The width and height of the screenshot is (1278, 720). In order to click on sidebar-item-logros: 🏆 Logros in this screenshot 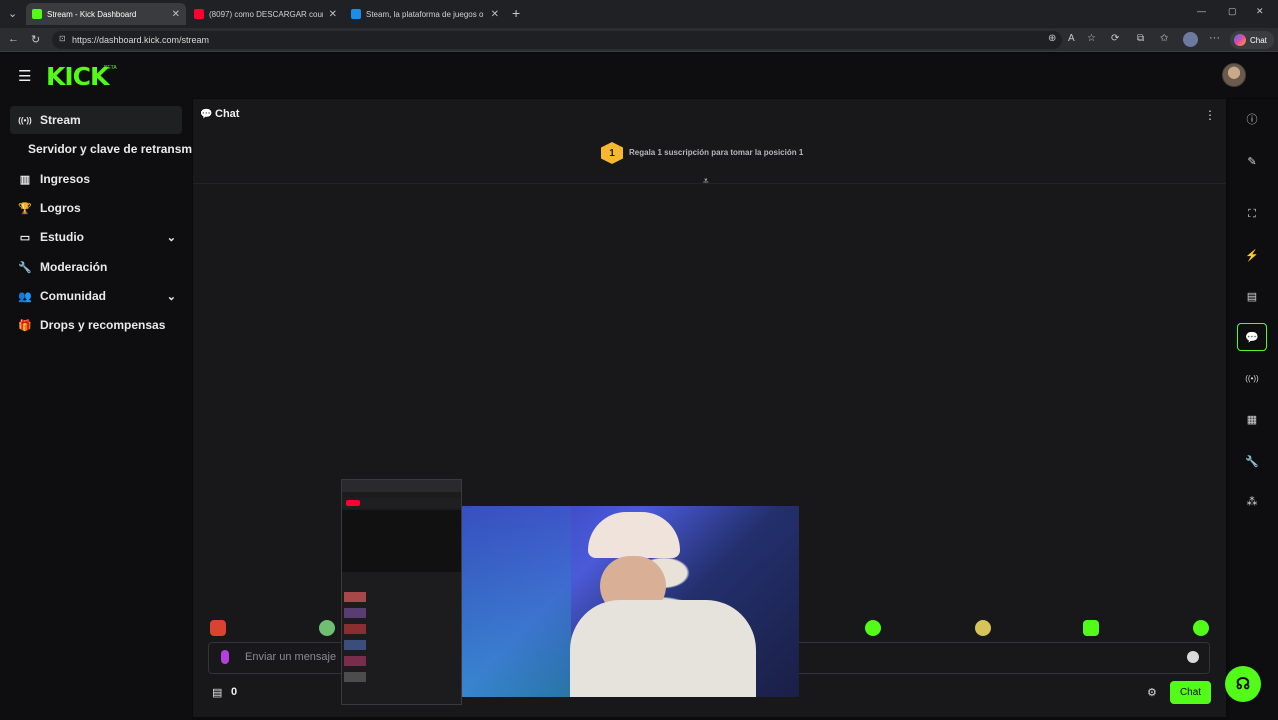, I will do `click(96, 208)`.